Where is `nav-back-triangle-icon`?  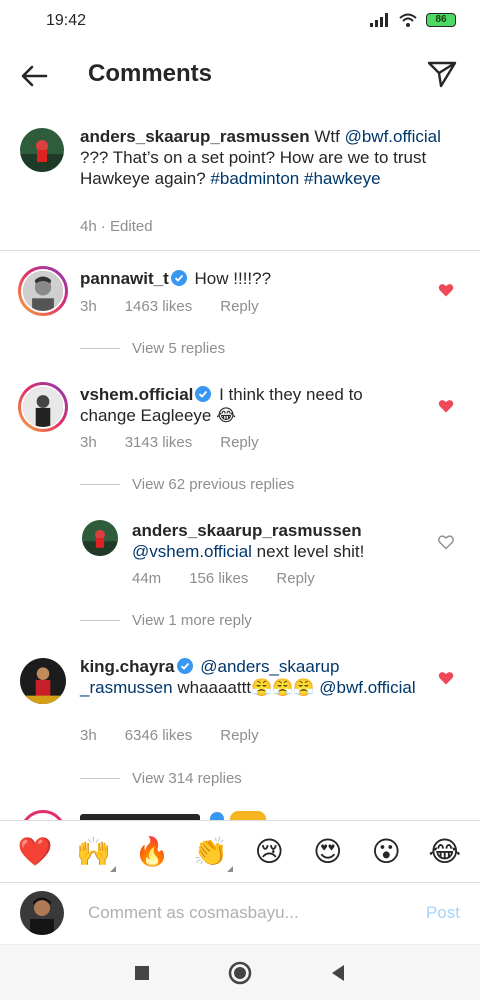
nav-back-triangle-icon is located at coordinates (338, 973).